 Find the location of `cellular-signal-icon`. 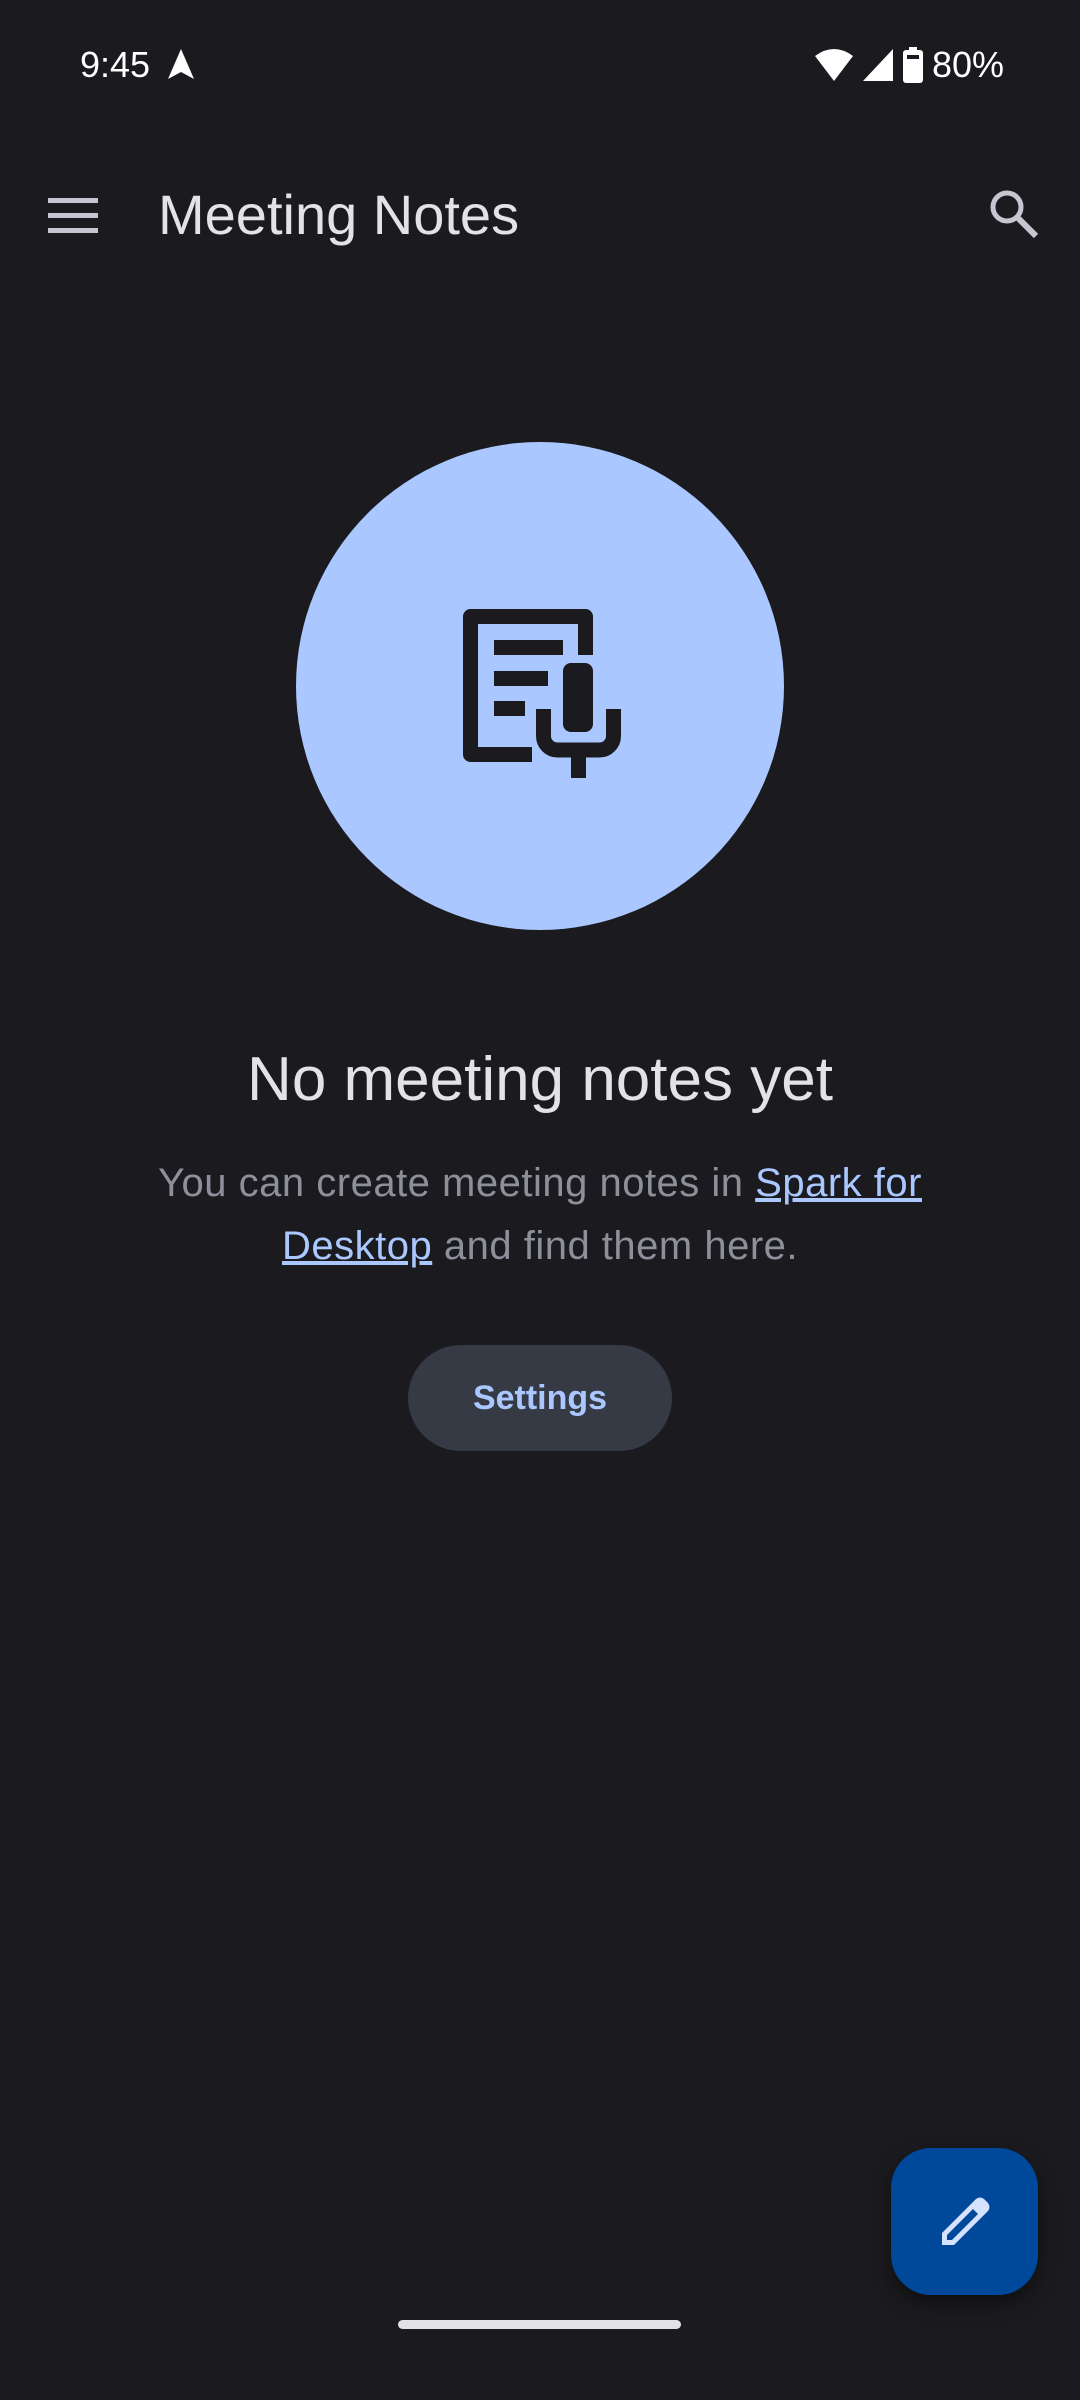

cellular-signal-icon is located at coordinates (877, 65).